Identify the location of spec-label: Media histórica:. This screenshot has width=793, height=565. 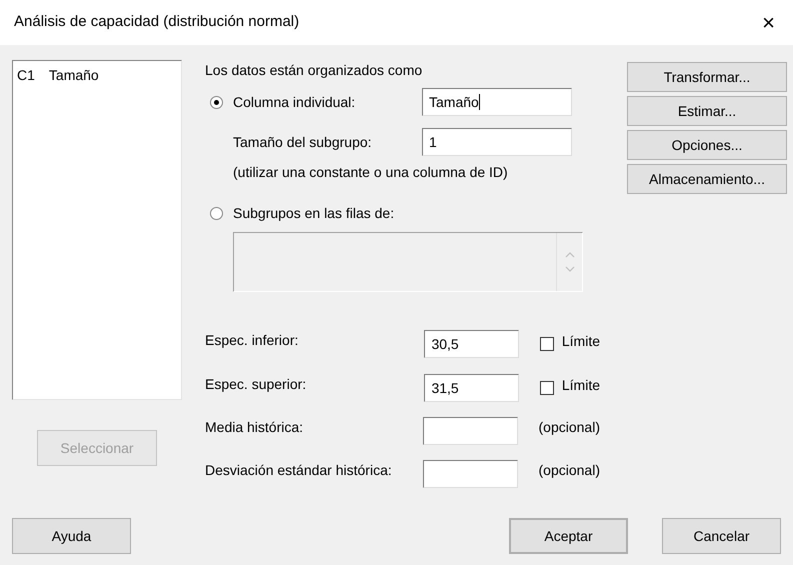
(254, 427).